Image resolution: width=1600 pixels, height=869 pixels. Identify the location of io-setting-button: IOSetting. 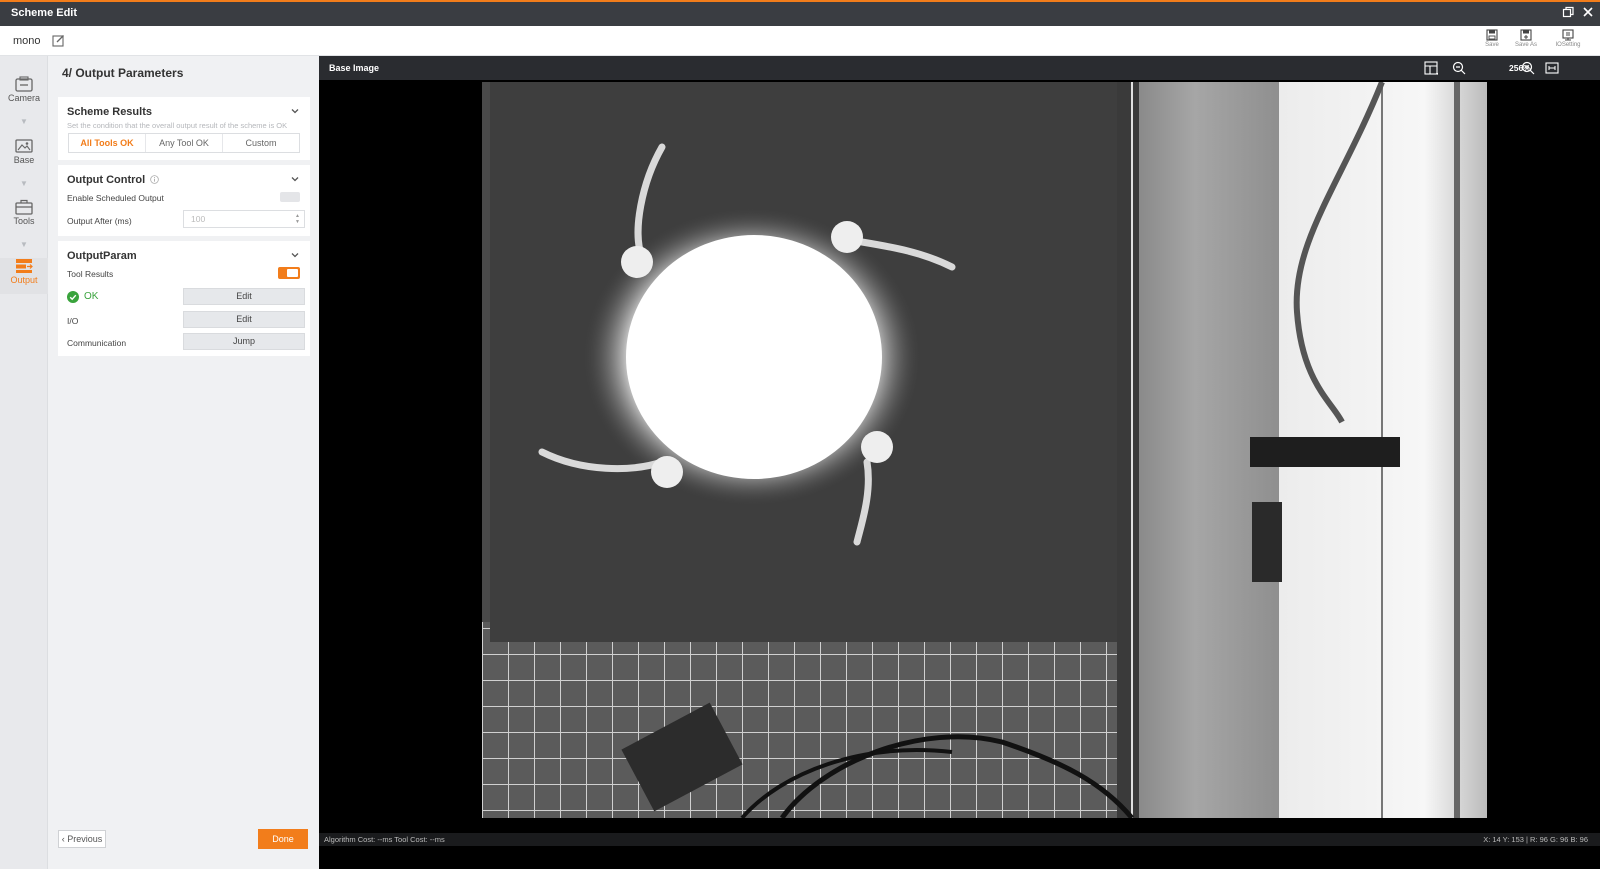
(1568, 42).